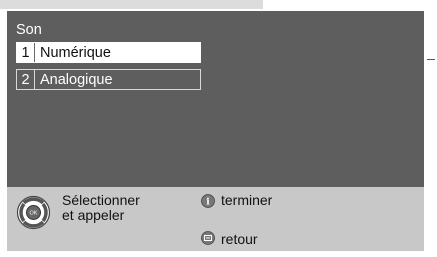  I want to click on back-button-icon, so click(208, 238).